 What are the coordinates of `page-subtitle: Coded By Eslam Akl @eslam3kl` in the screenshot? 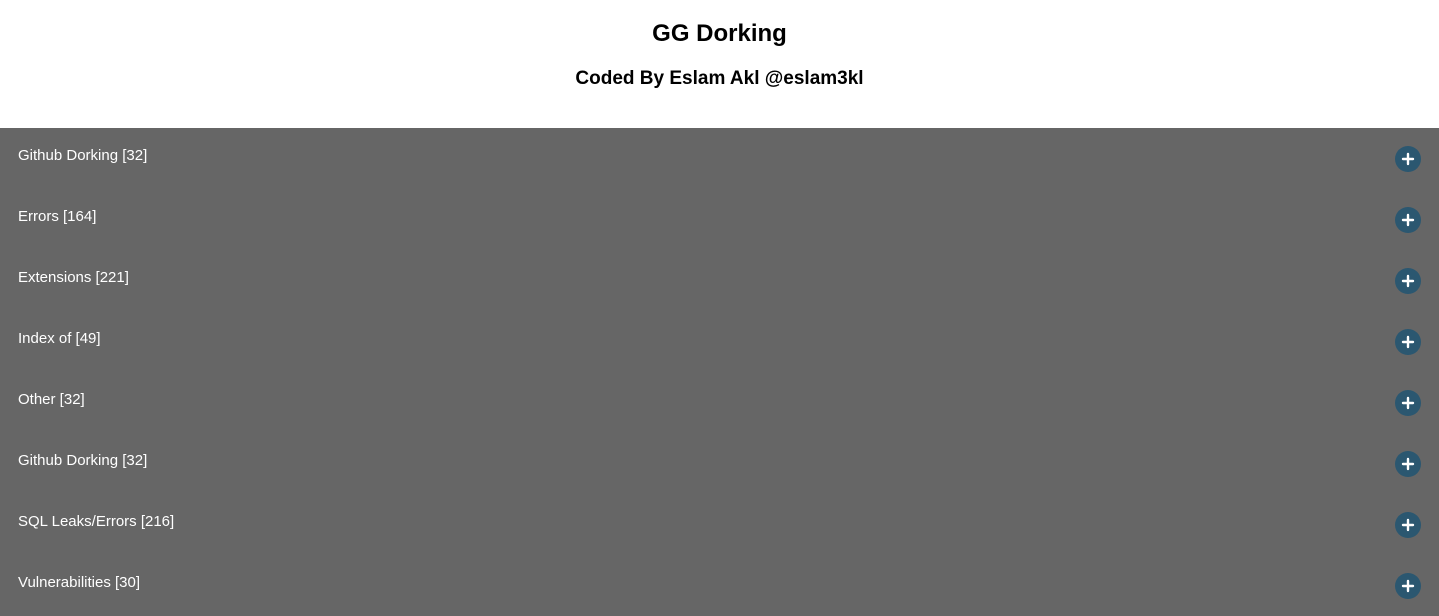 It's located at (719, 78).